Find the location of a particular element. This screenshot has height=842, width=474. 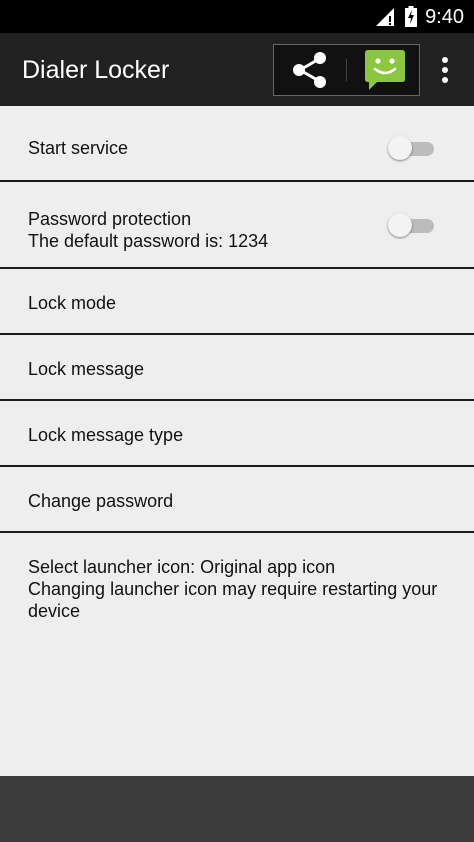

share-button is located at coordinates (310, 70).